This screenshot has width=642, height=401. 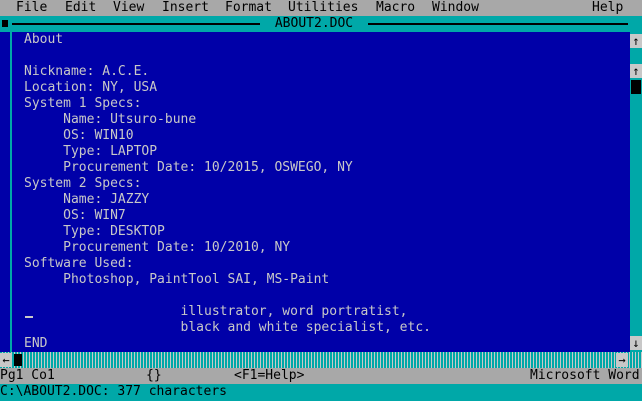 I want to click on doc-line: System 2 Specs:, so click(x=83, y=183).